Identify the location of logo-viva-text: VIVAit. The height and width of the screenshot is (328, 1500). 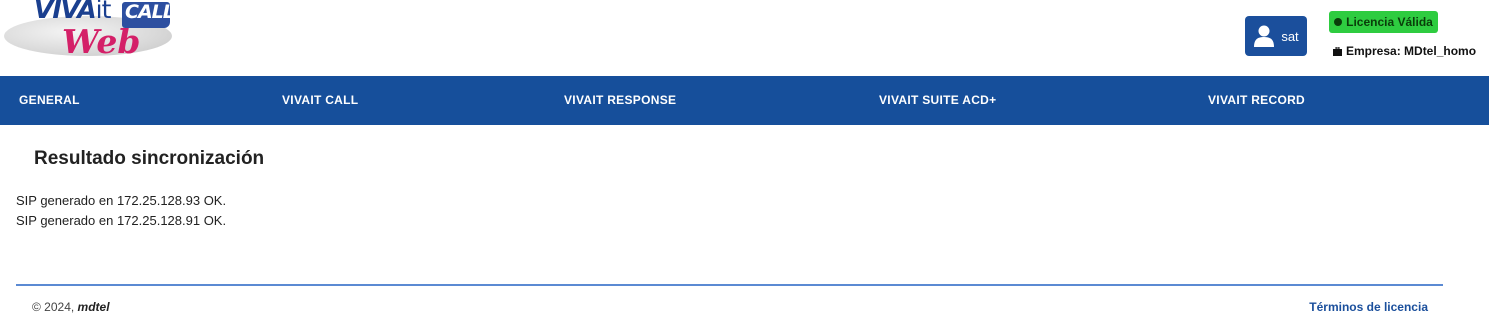
(72, 12).